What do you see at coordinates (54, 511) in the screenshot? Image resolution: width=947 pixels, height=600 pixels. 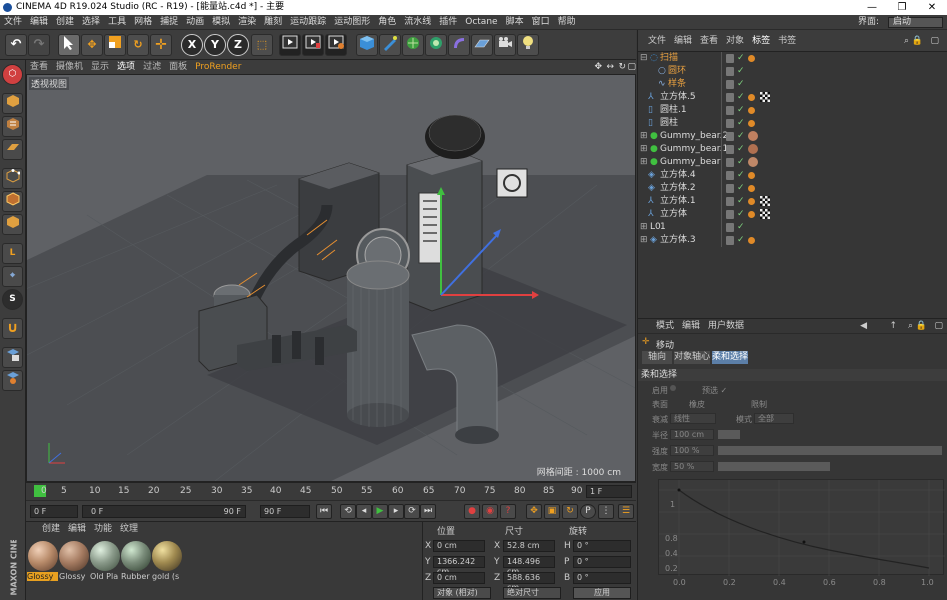 I see `start-frame-field: 0 F` at bounding box center [54, 511].